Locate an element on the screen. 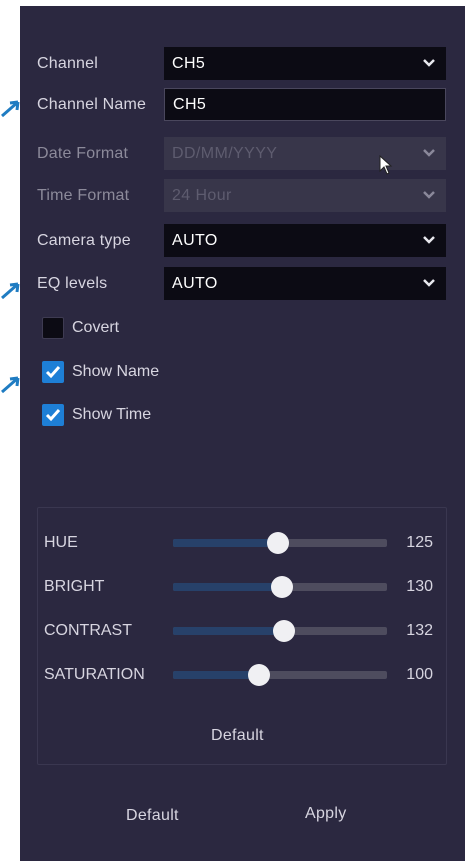 The height and width of the screenshot is (861, 469). contrast-slider-row: CONTRAST 132 is located at coordinates (241, 631).